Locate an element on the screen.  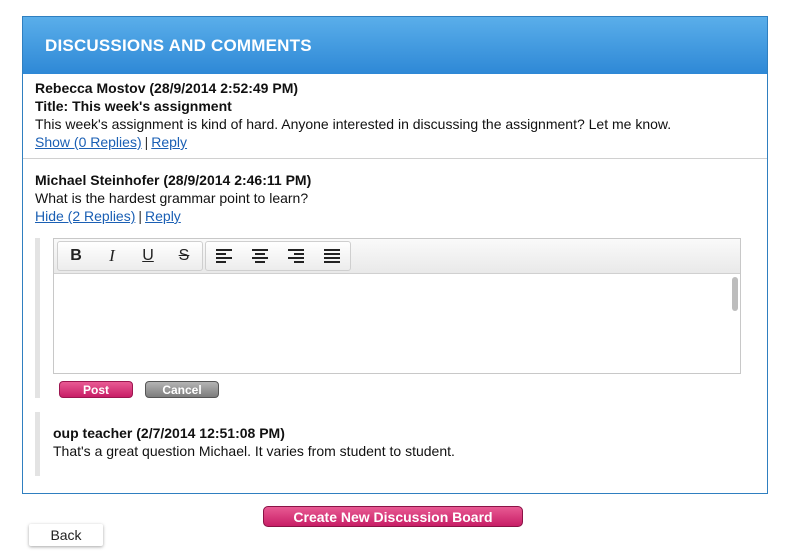
align-button-group is located at coordinates (278, 256).